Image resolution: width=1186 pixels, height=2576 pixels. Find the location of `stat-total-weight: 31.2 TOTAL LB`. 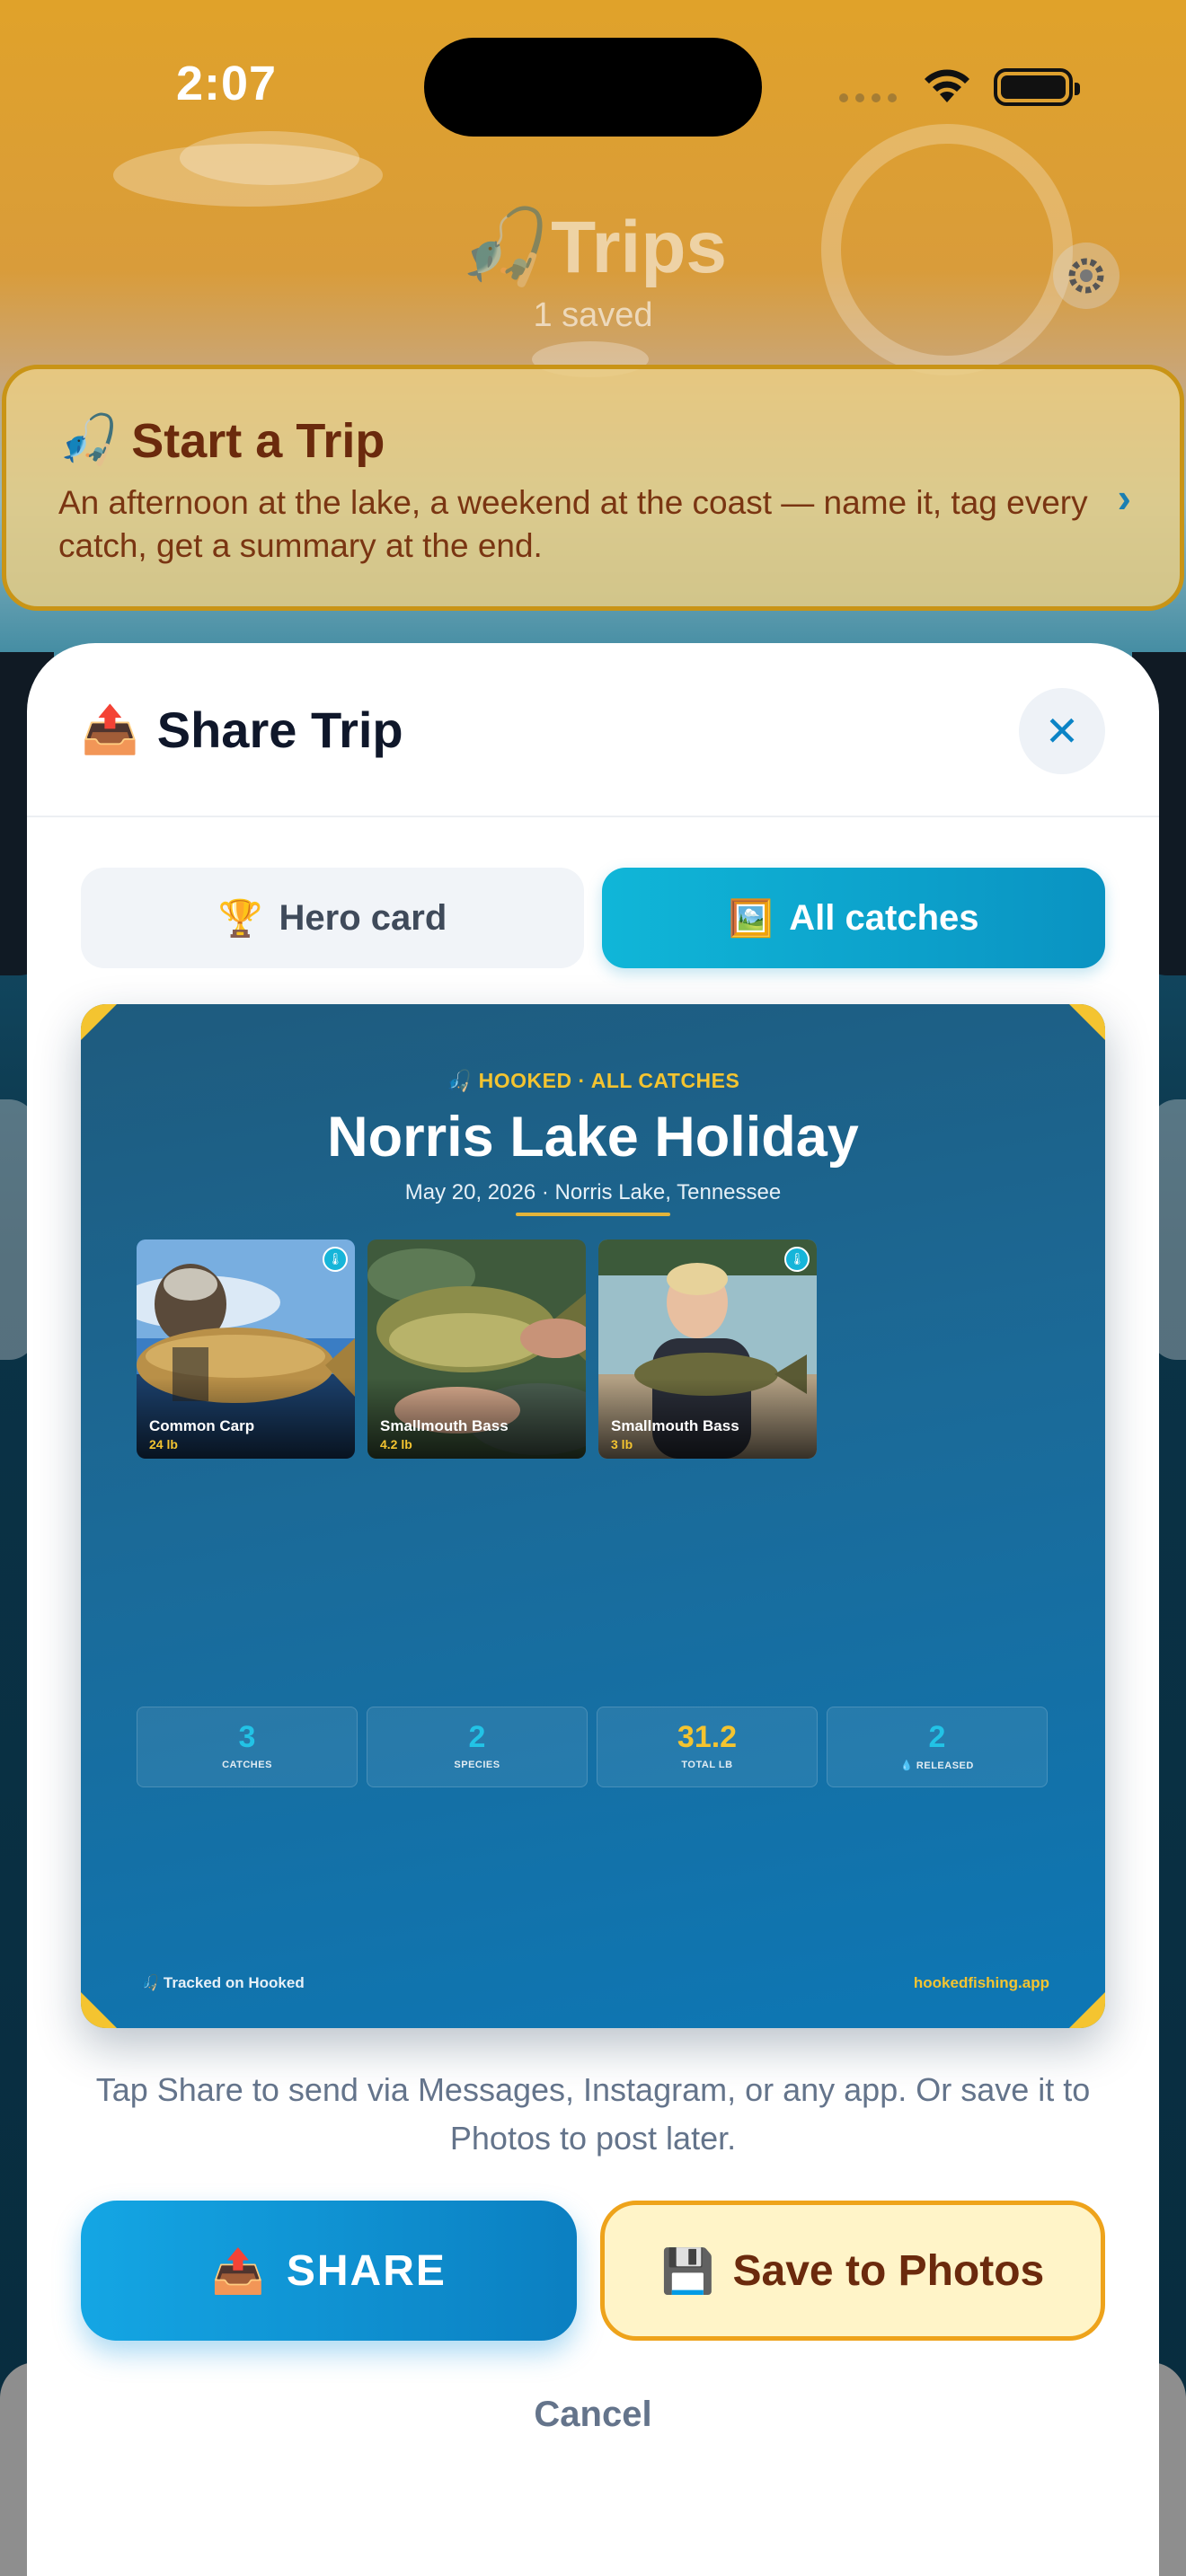

stat-total-weight: 31.2 TOTAL LB is located at coordinates (707, 1747).